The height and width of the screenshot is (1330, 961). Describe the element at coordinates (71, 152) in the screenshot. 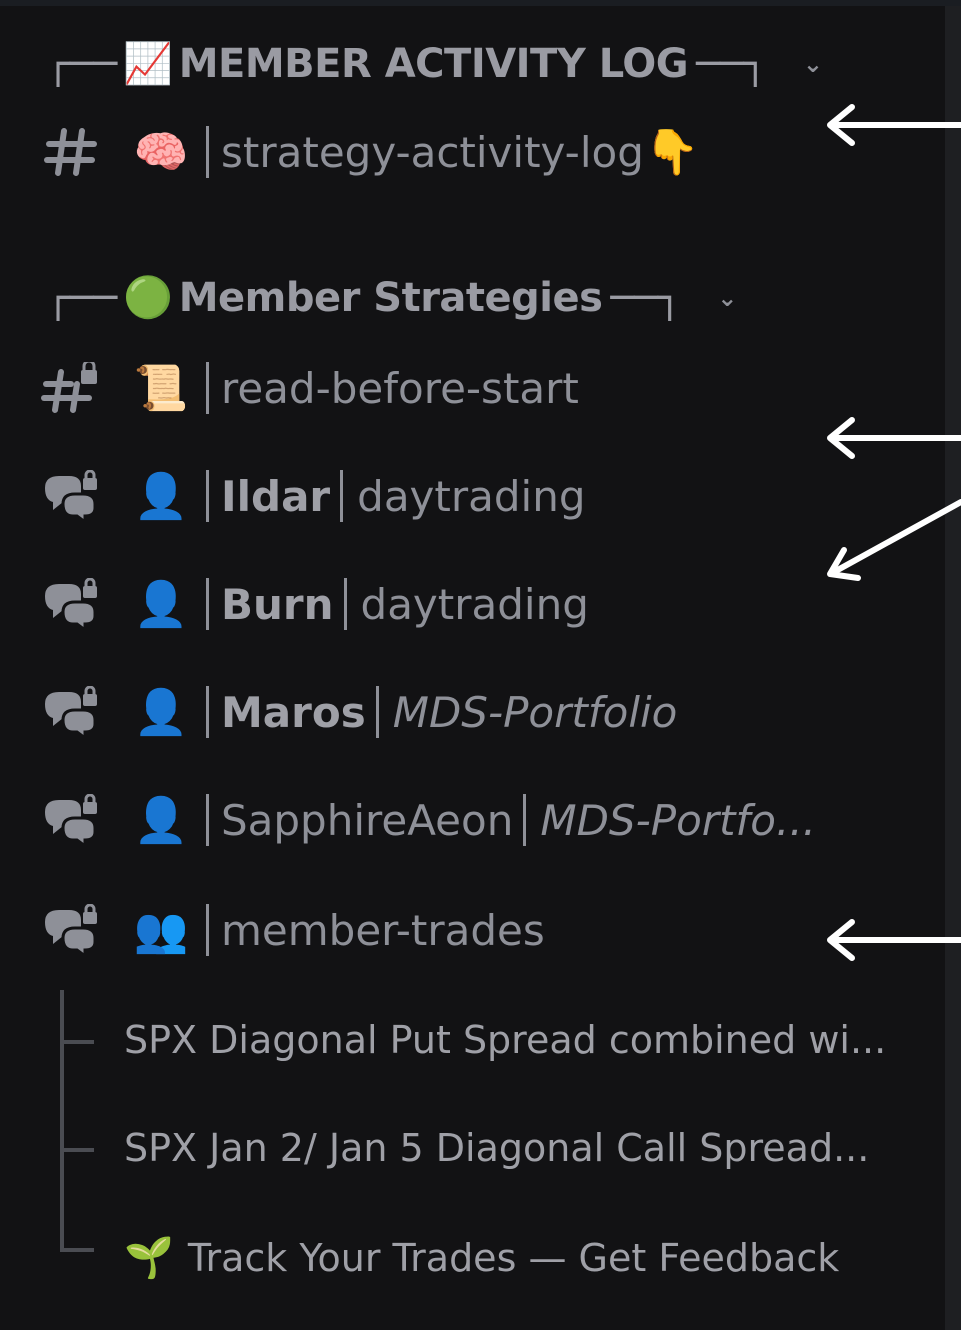

I see `hash-icon` at that location.